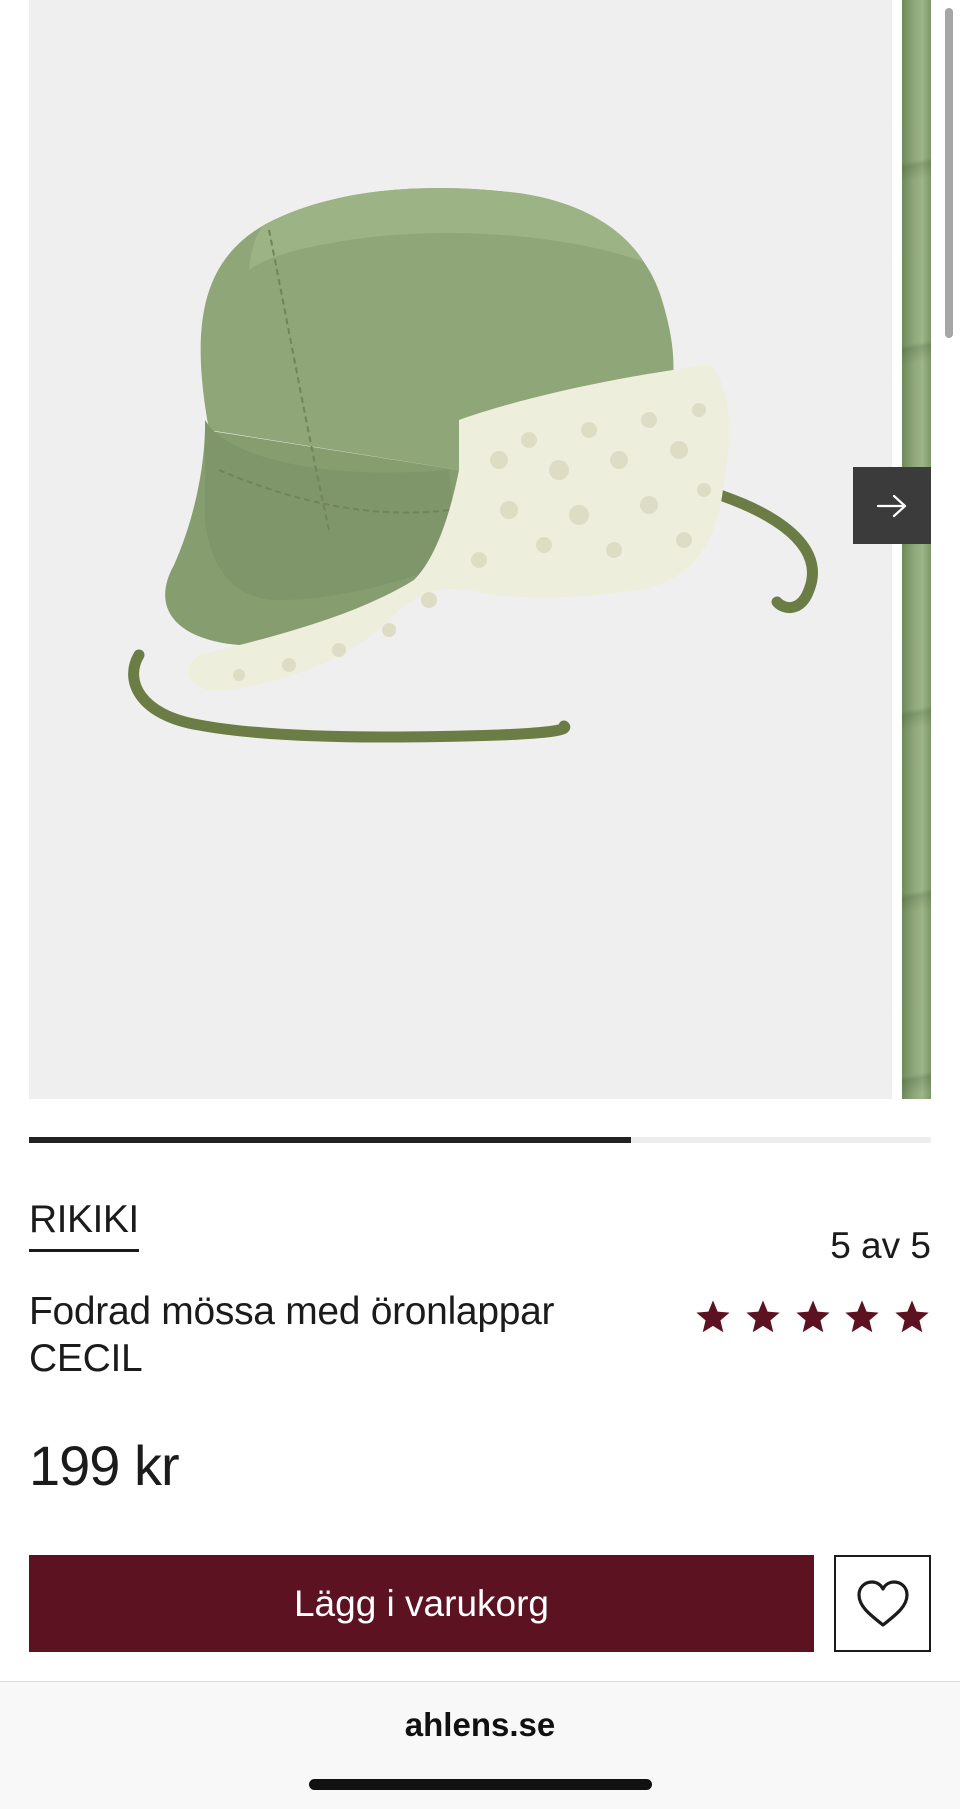 The height and width of the screenshot is (1809, 960). I want to click on carousel-progress, so click(480, 1140).